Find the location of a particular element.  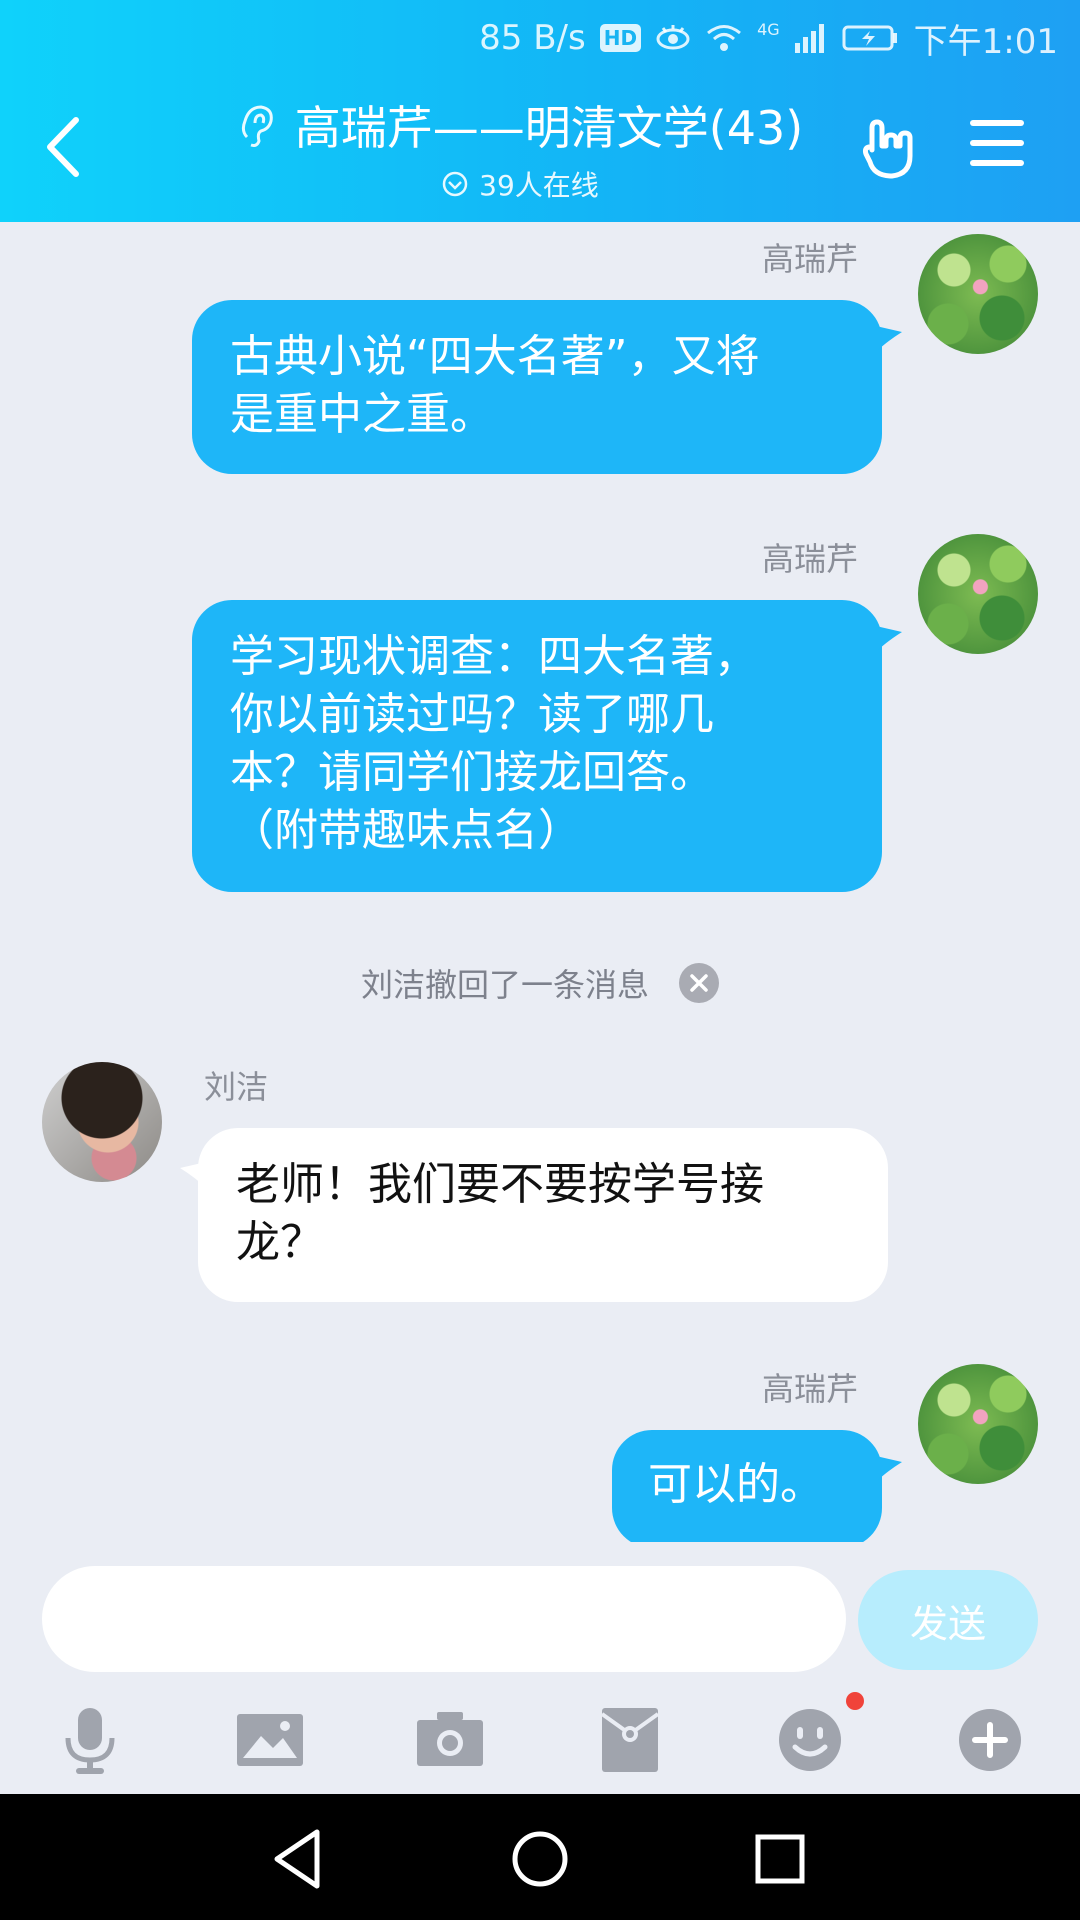

close-icon is located at coordinates (699, 983).